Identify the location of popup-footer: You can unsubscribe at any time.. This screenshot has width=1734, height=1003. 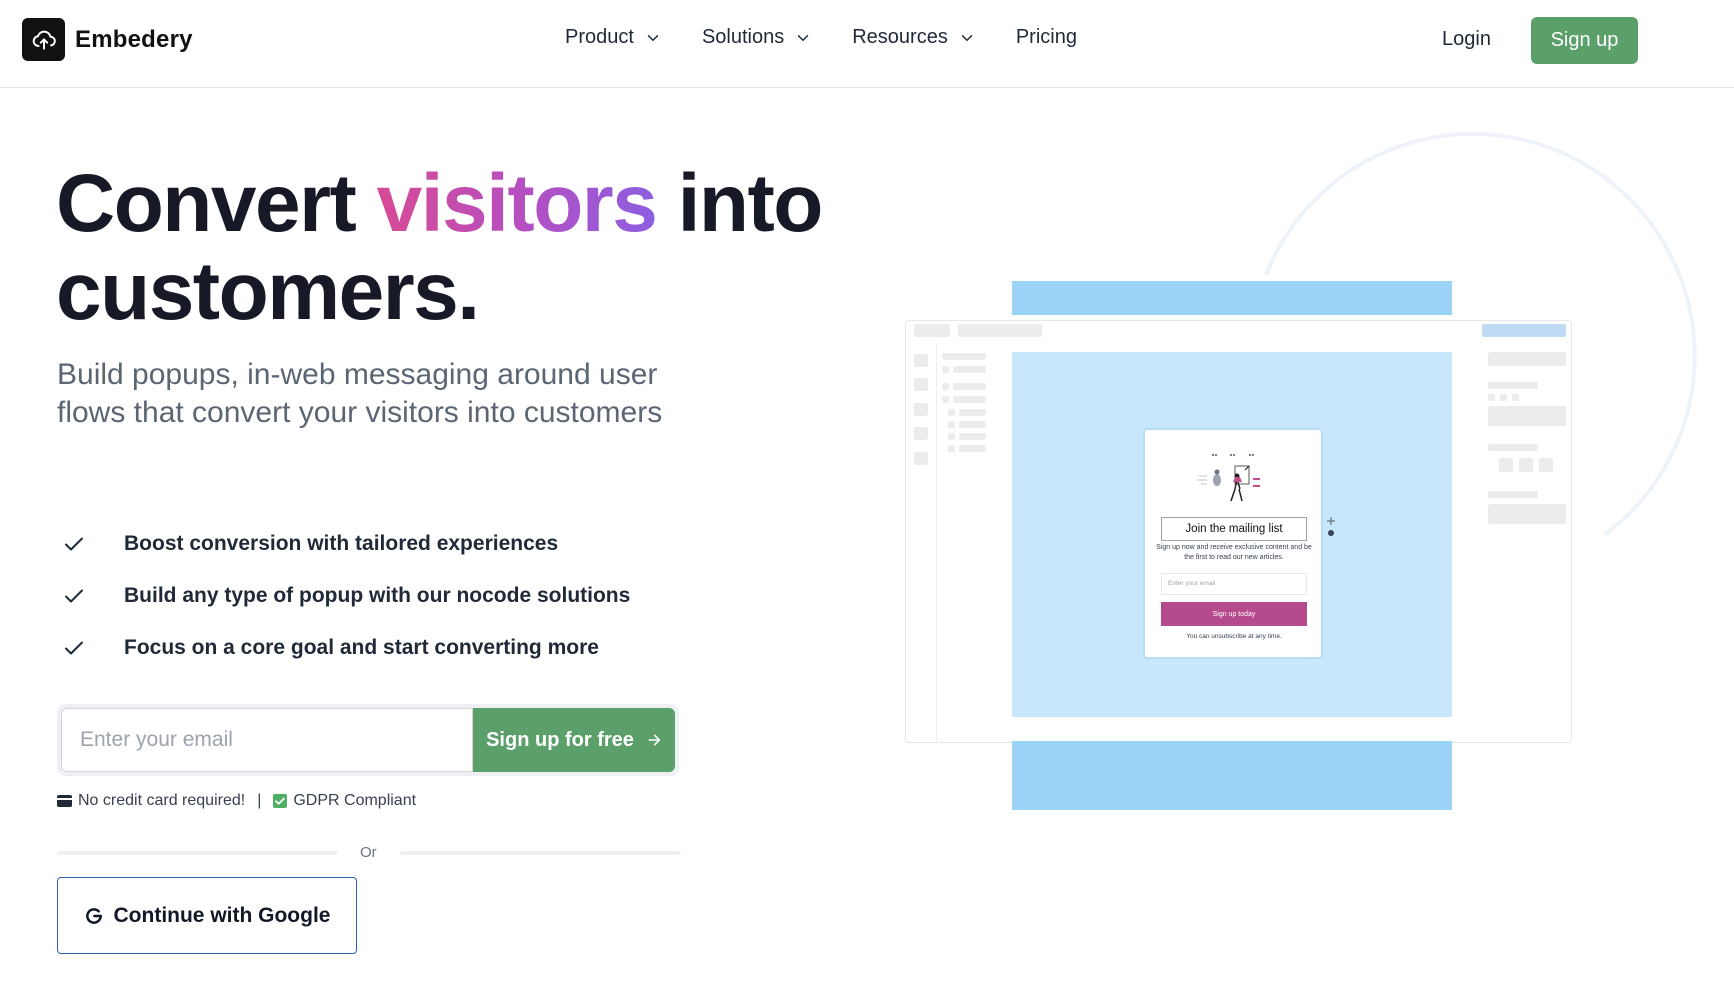
(1234, 636).